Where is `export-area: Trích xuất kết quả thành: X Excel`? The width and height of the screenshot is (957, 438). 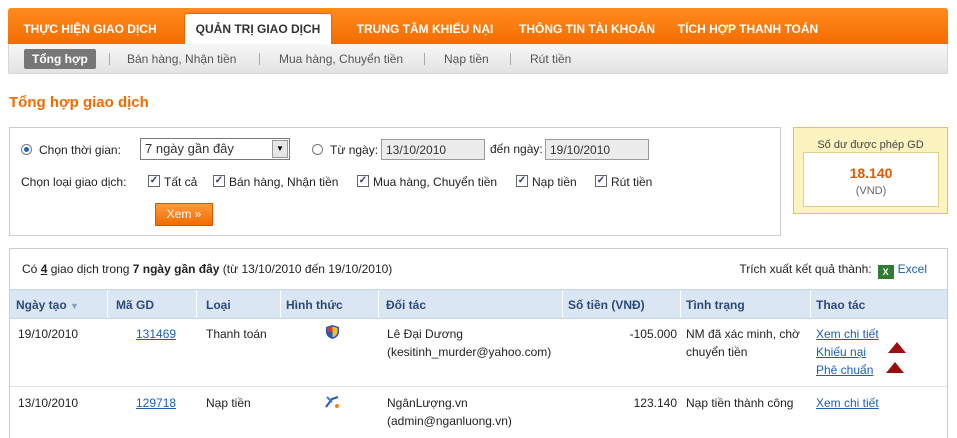
export-area: Trích xuất kết quả thành: X Excel is located at coordinates (833, 270).